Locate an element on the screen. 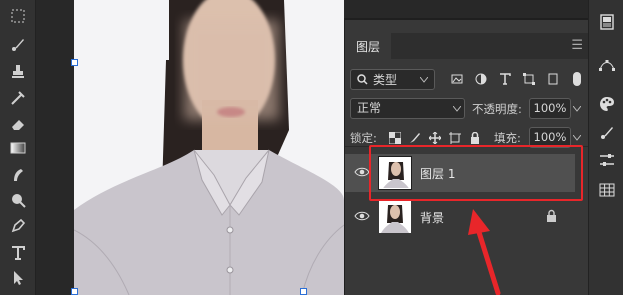 The width and height of the screenshot is (623, 295). layer-thumbnail is located at coordinates (395, 217).